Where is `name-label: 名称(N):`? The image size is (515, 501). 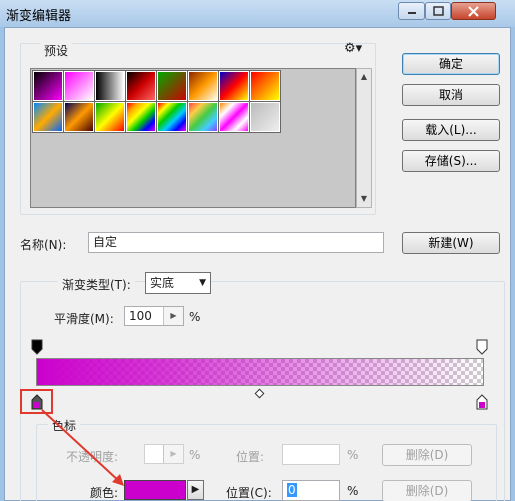 name-label: 名称(N): is located at coordinates (43, 245).